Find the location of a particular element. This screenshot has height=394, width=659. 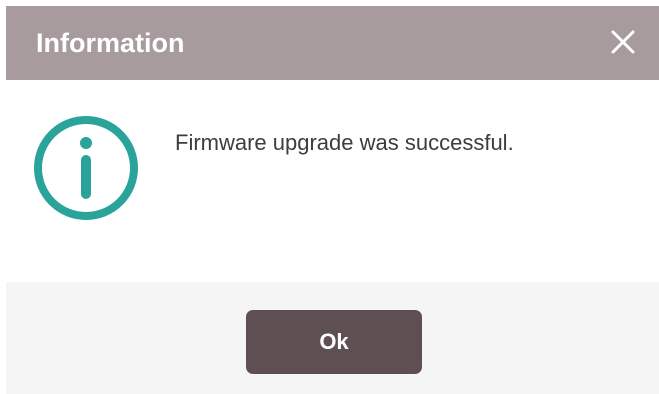

ok-button: Ok is located at coordinates (334, 342).